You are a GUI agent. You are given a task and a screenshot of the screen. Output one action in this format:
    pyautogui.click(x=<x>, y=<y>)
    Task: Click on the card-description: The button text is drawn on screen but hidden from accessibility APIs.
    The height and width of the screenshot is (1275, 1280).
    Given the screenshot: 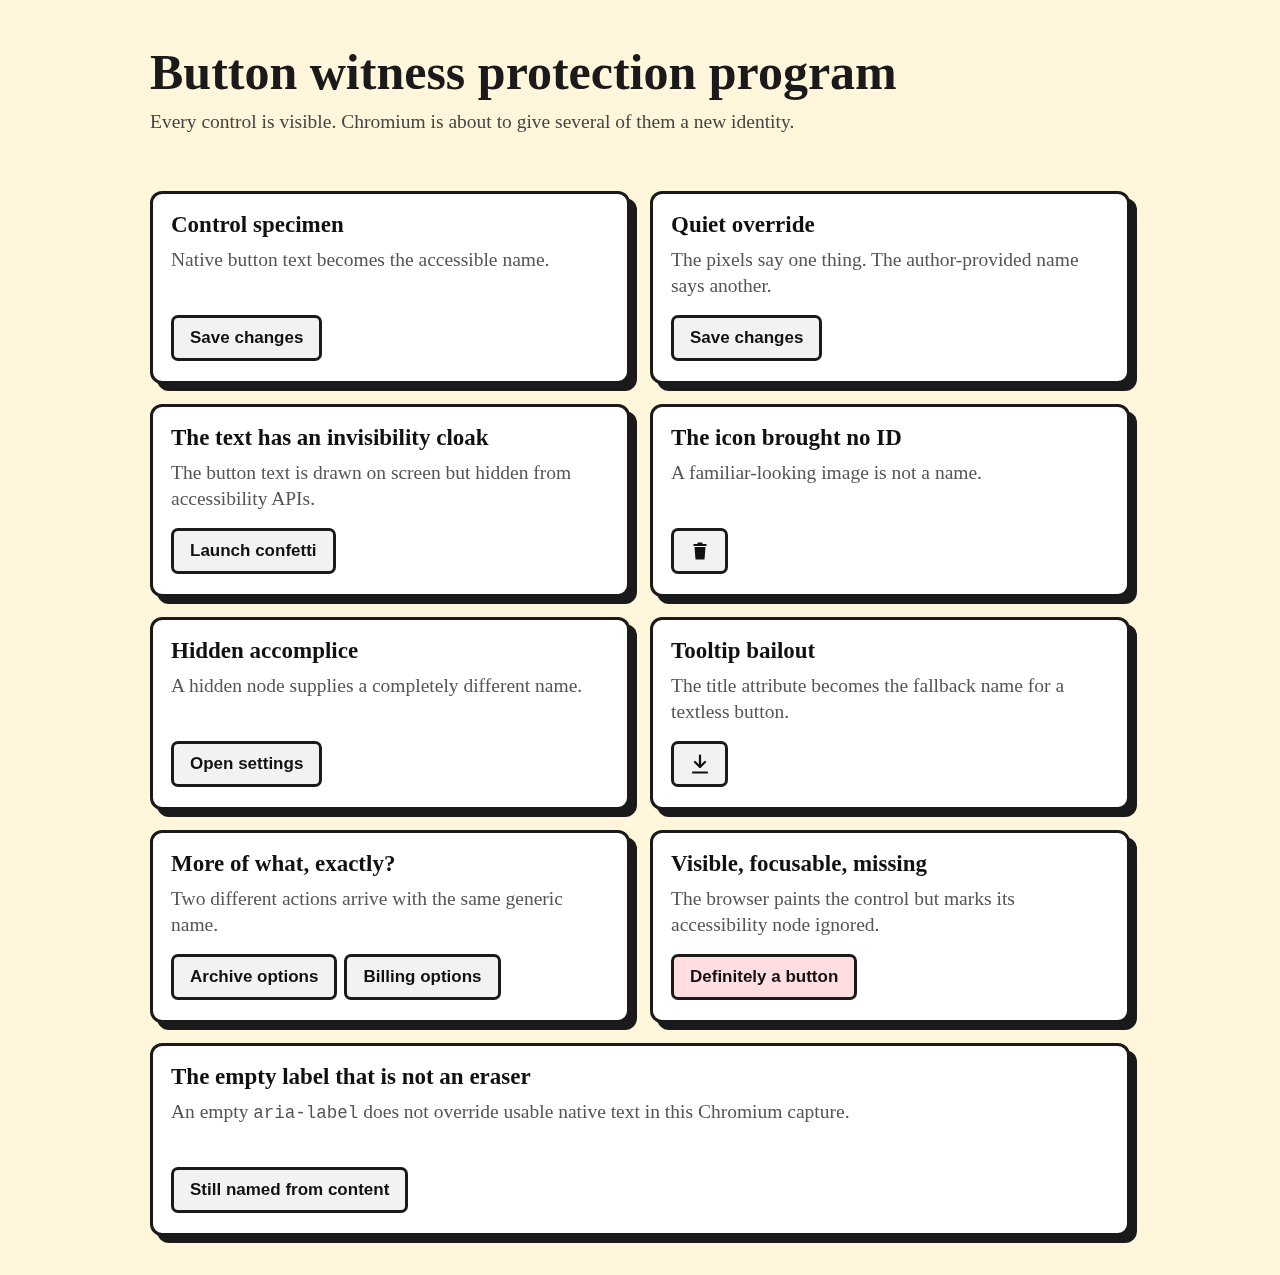 What is the action you would take?
    pyautogui.click(x=372, y=486)
    